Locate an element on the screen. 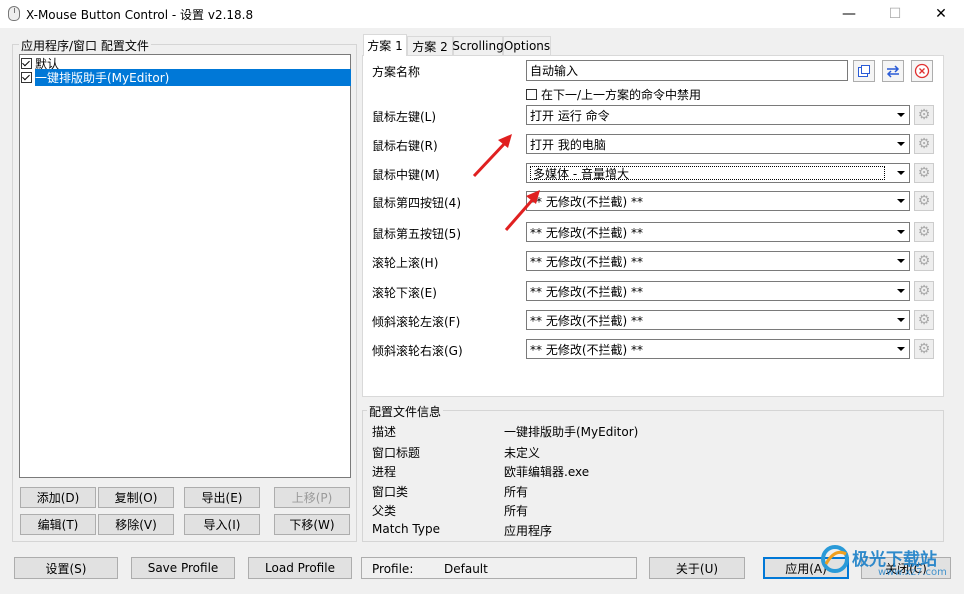 The image size is (964, 594). info-key: 父类 is located at coordinates (384, 511).